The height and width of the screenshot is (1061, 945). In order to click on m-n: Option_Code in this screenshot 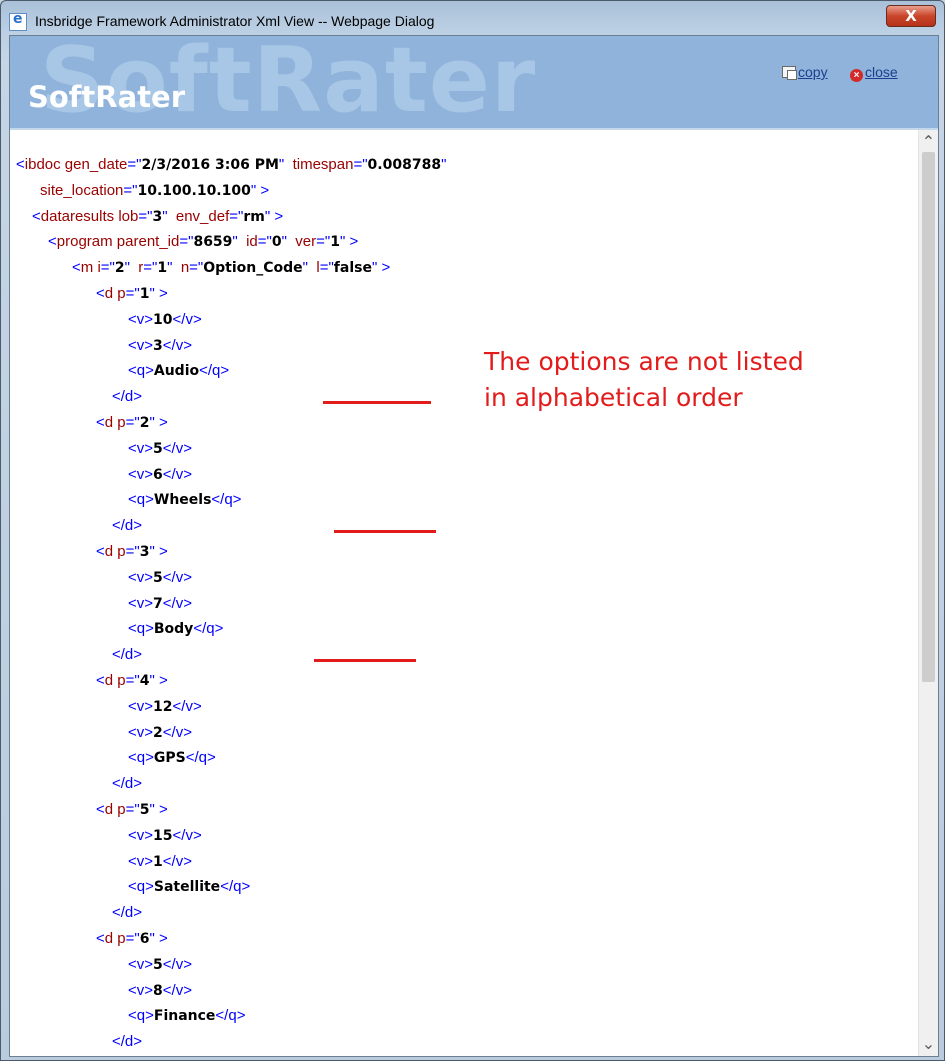, I will do `click(253, 268)`.